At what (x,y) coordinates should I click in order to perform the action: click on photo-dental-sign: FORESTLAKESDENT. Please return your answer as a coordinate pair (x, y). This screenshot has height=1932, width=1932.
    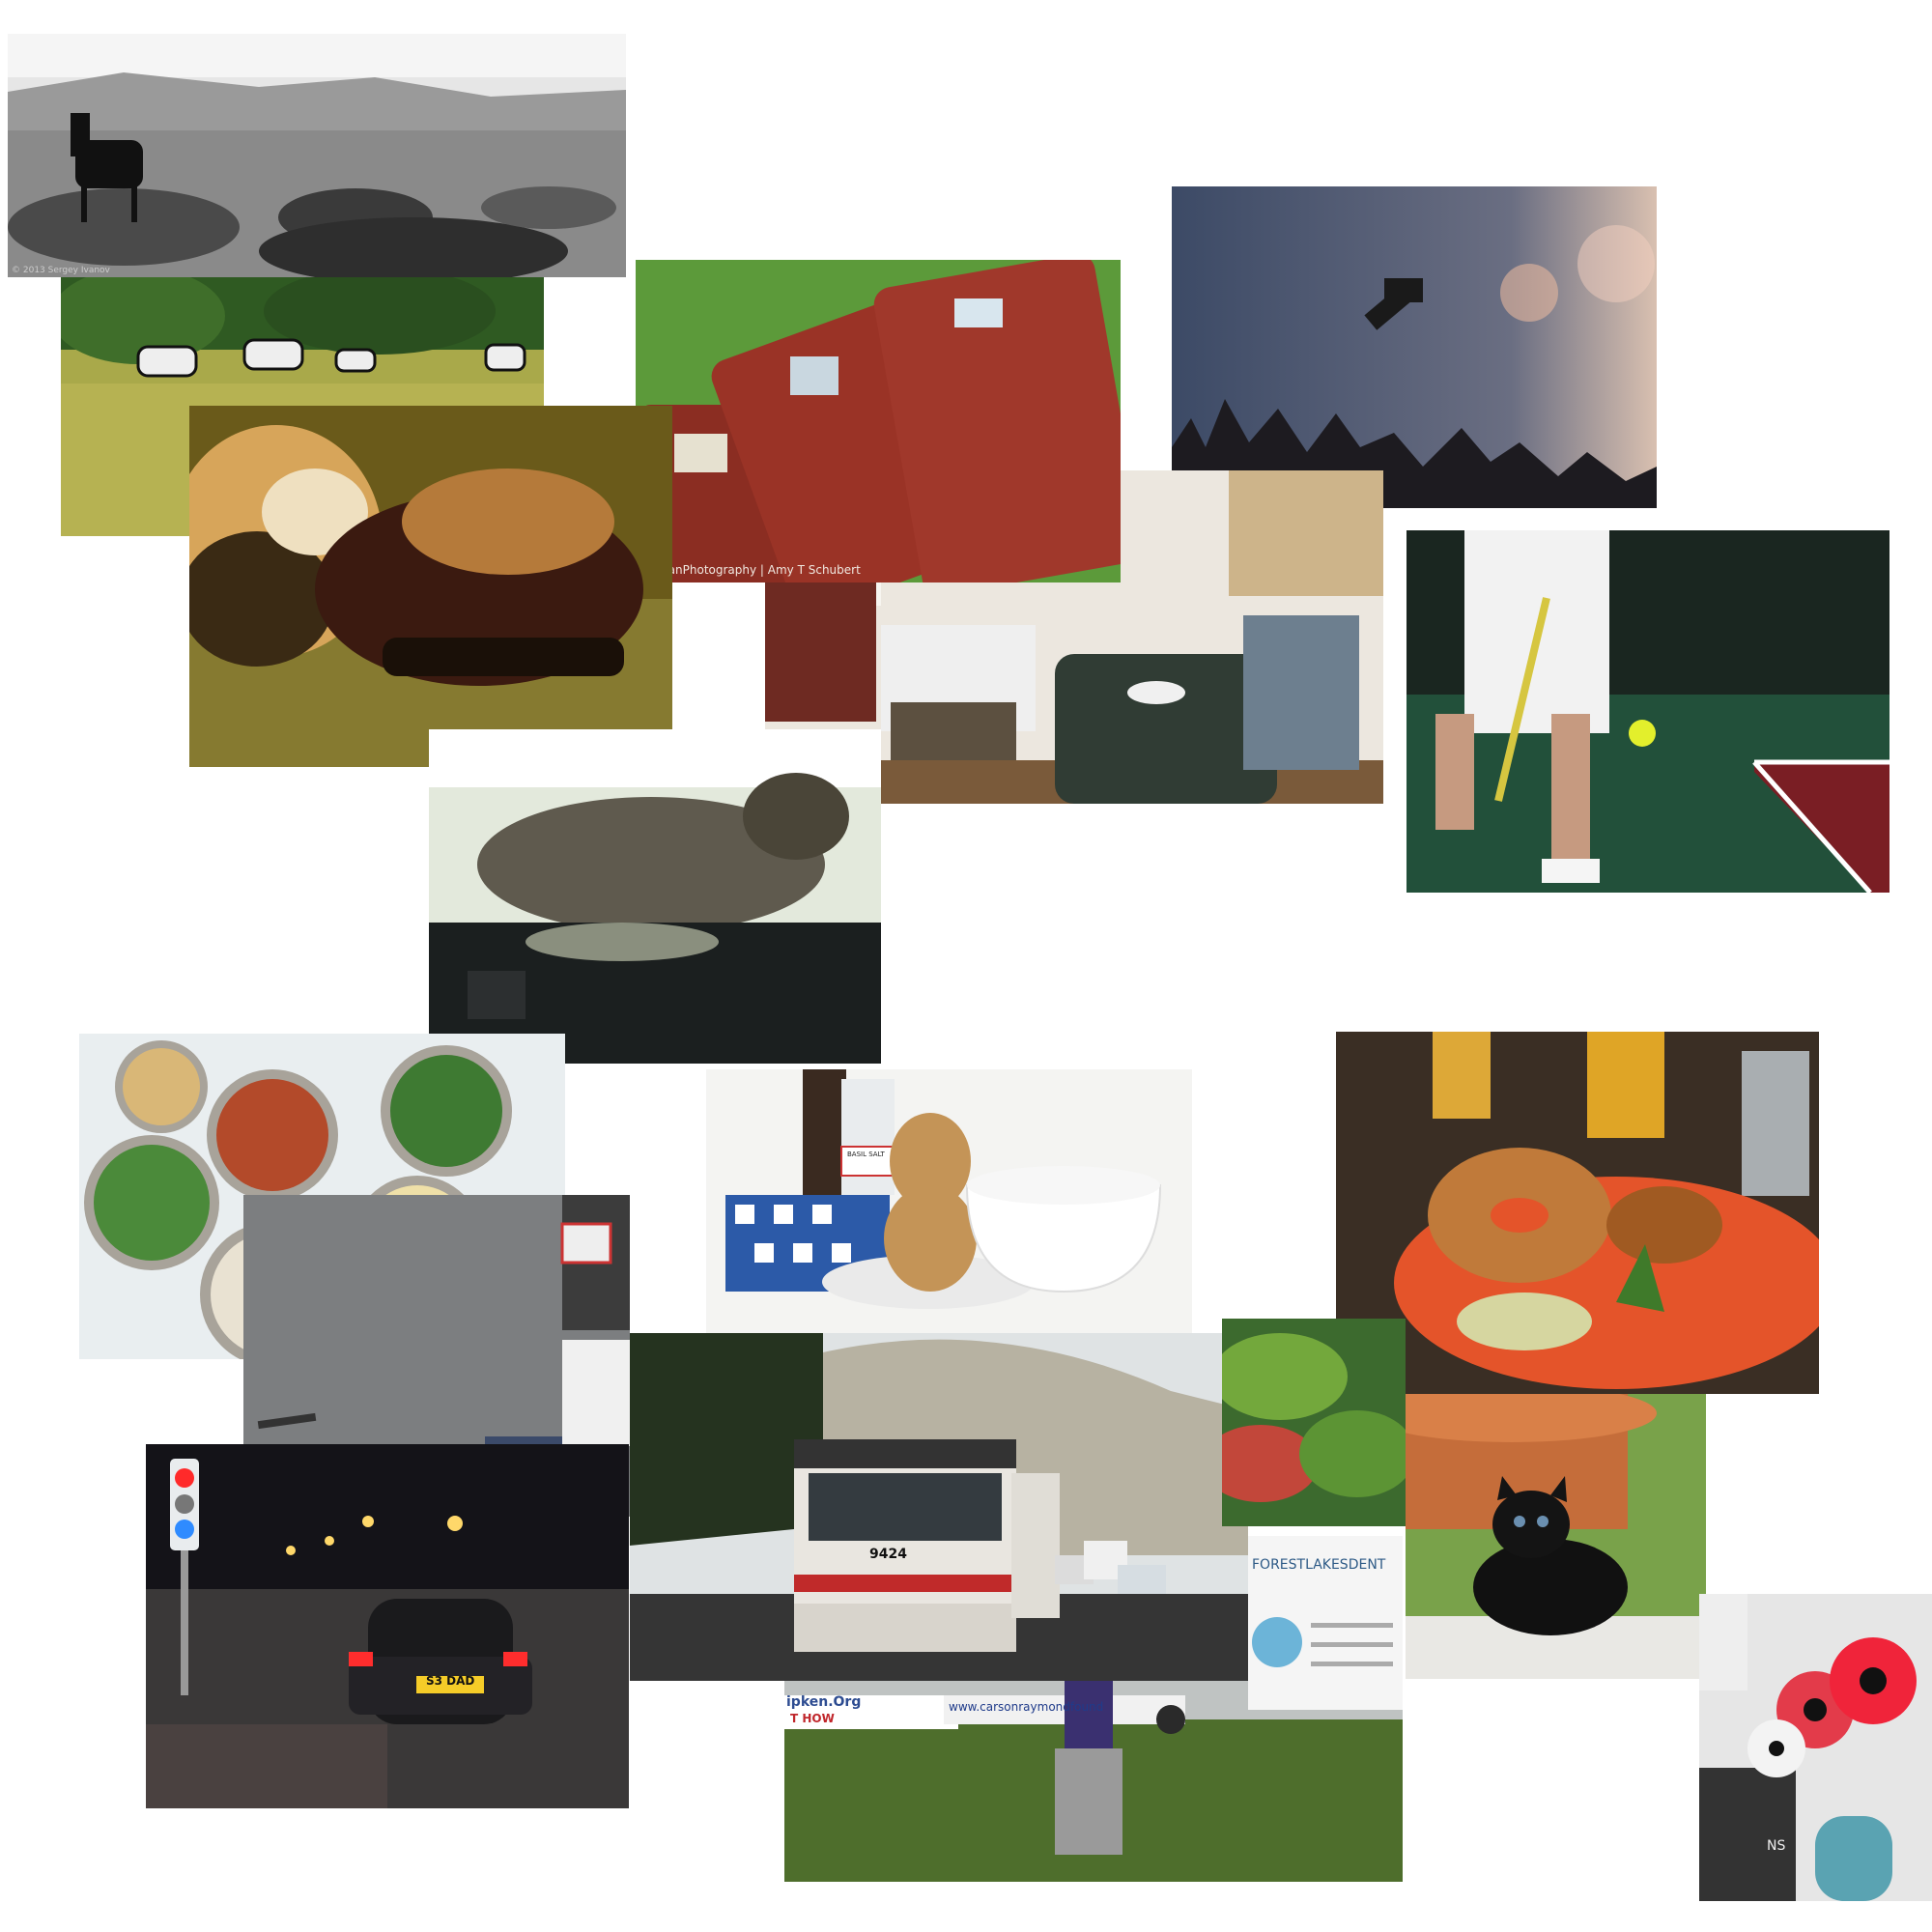
    Looking at the image, I should click on (1325, 1623).